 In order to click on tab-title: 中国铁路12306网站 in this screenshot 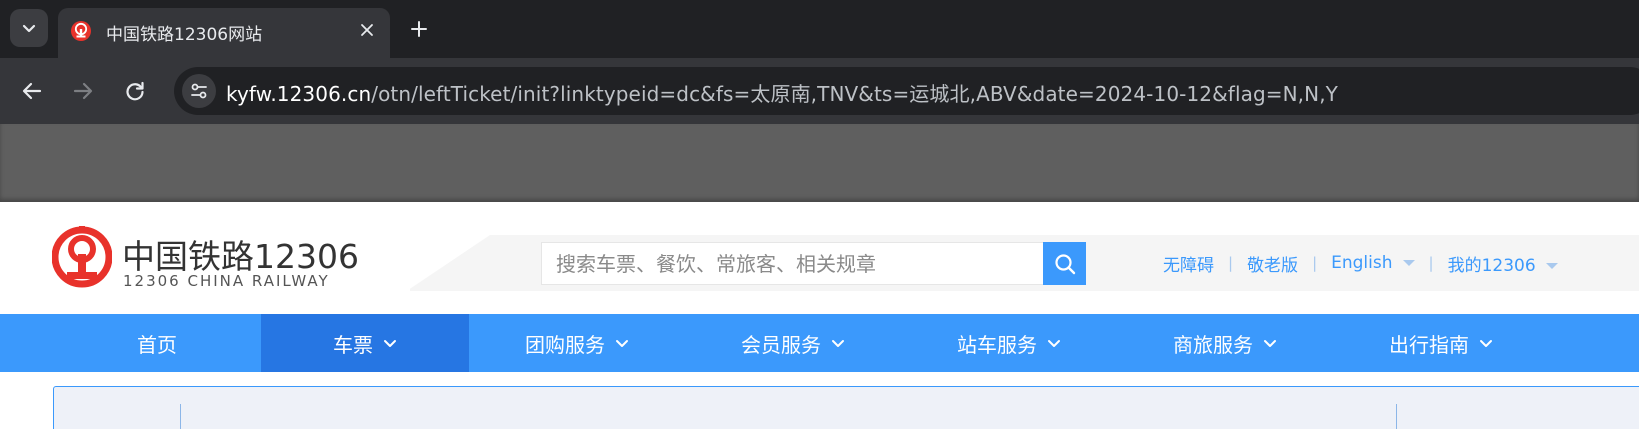, I will do `click(184, 35)`.